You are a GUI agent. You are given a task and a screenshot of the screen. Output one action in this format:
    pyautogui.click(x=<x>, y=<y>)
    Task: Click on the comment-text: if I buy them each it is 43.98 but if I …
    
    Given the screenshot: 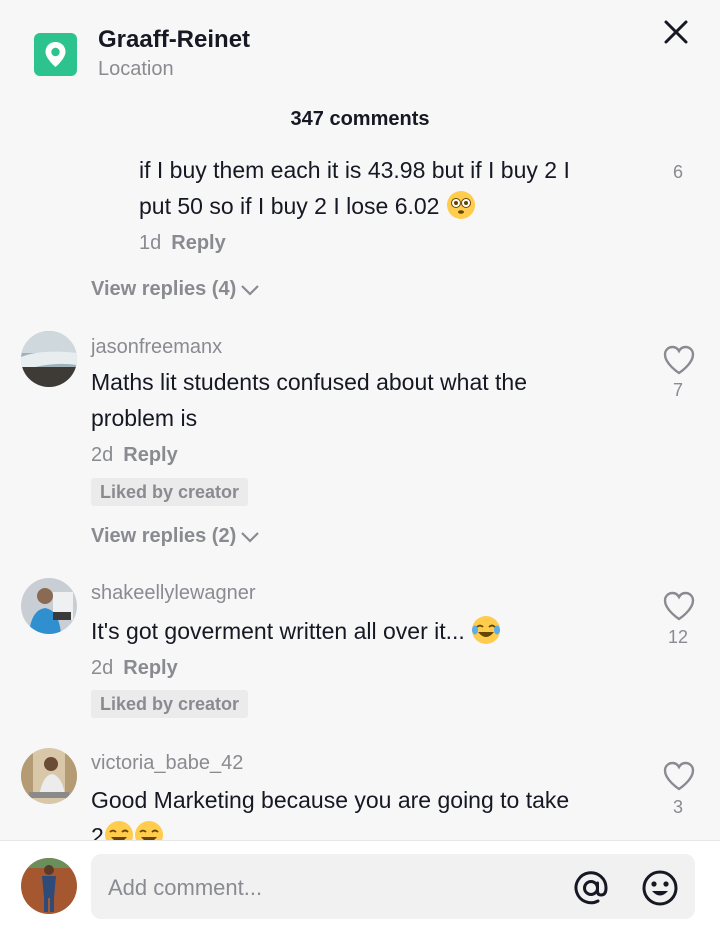 What is the action you would take?
    pyautogui.click(x=354, y=188)
    